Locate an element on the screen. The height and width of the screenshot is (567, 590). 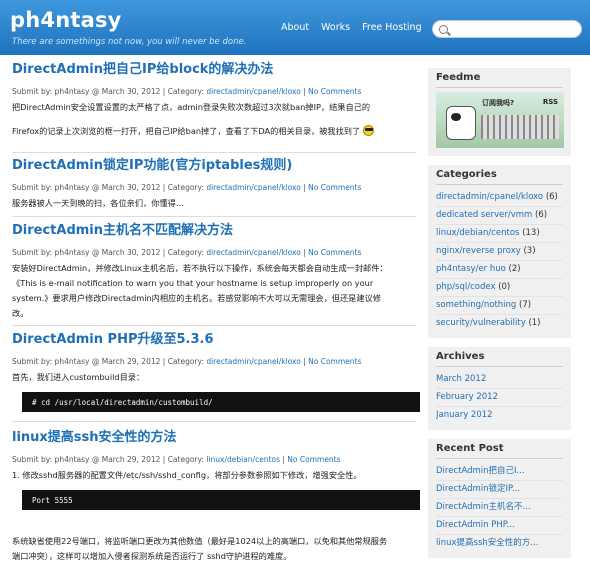
search-input is located at coordinates (514, 29).